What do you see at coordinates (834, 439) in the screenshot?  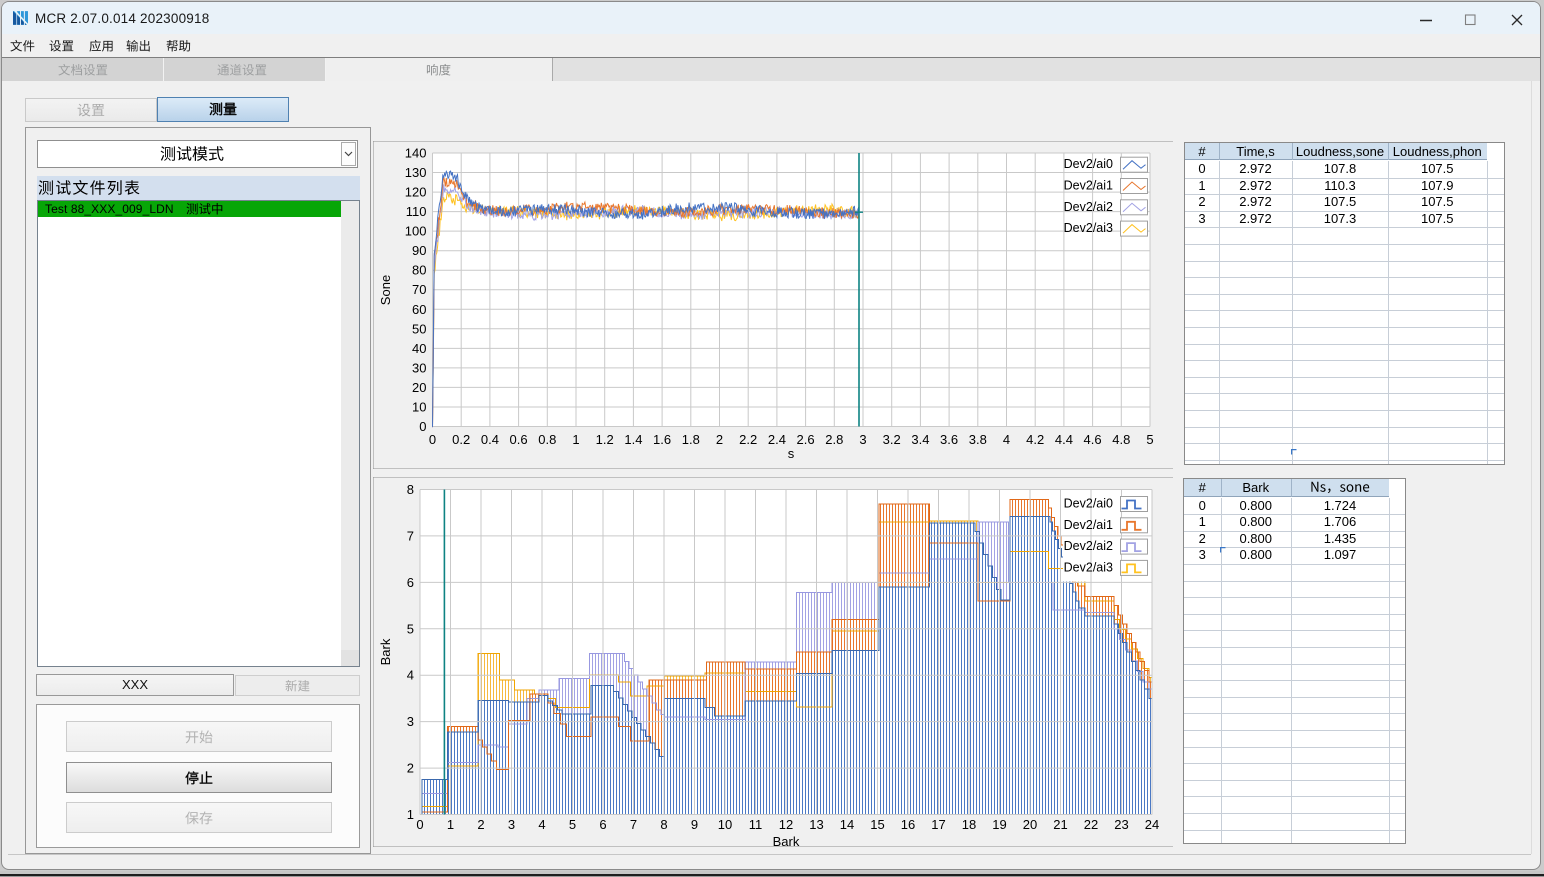 I see `svg-text: 2.8` at bounding box center [834, 439].